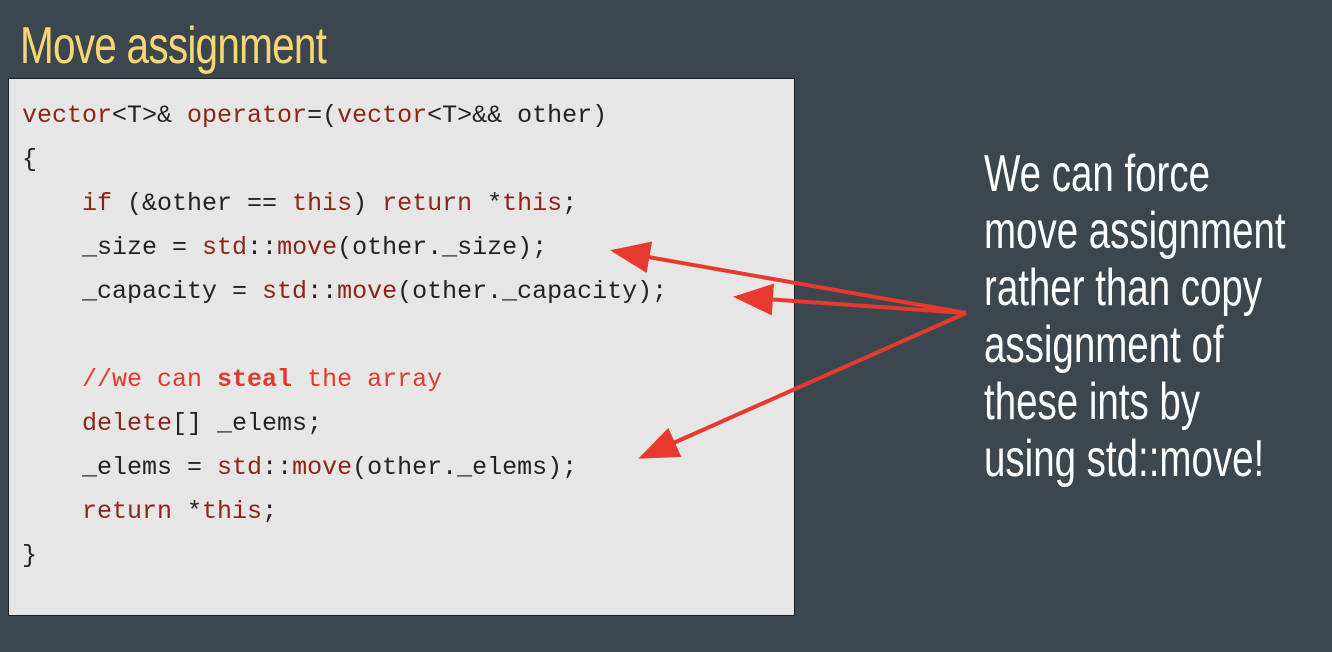 Image resolution: width=1332 pixels, height=652 pixels. I want to click on code-token: =(, so click(322, 115).